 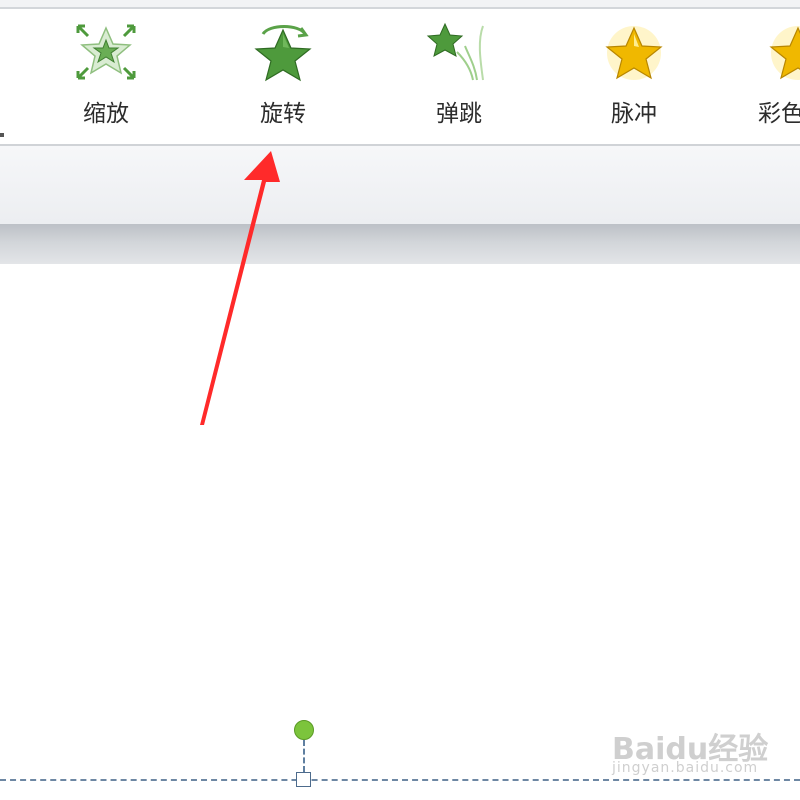 I want to click on effect-bounce: 弹跳, so click(x=459, y=76).